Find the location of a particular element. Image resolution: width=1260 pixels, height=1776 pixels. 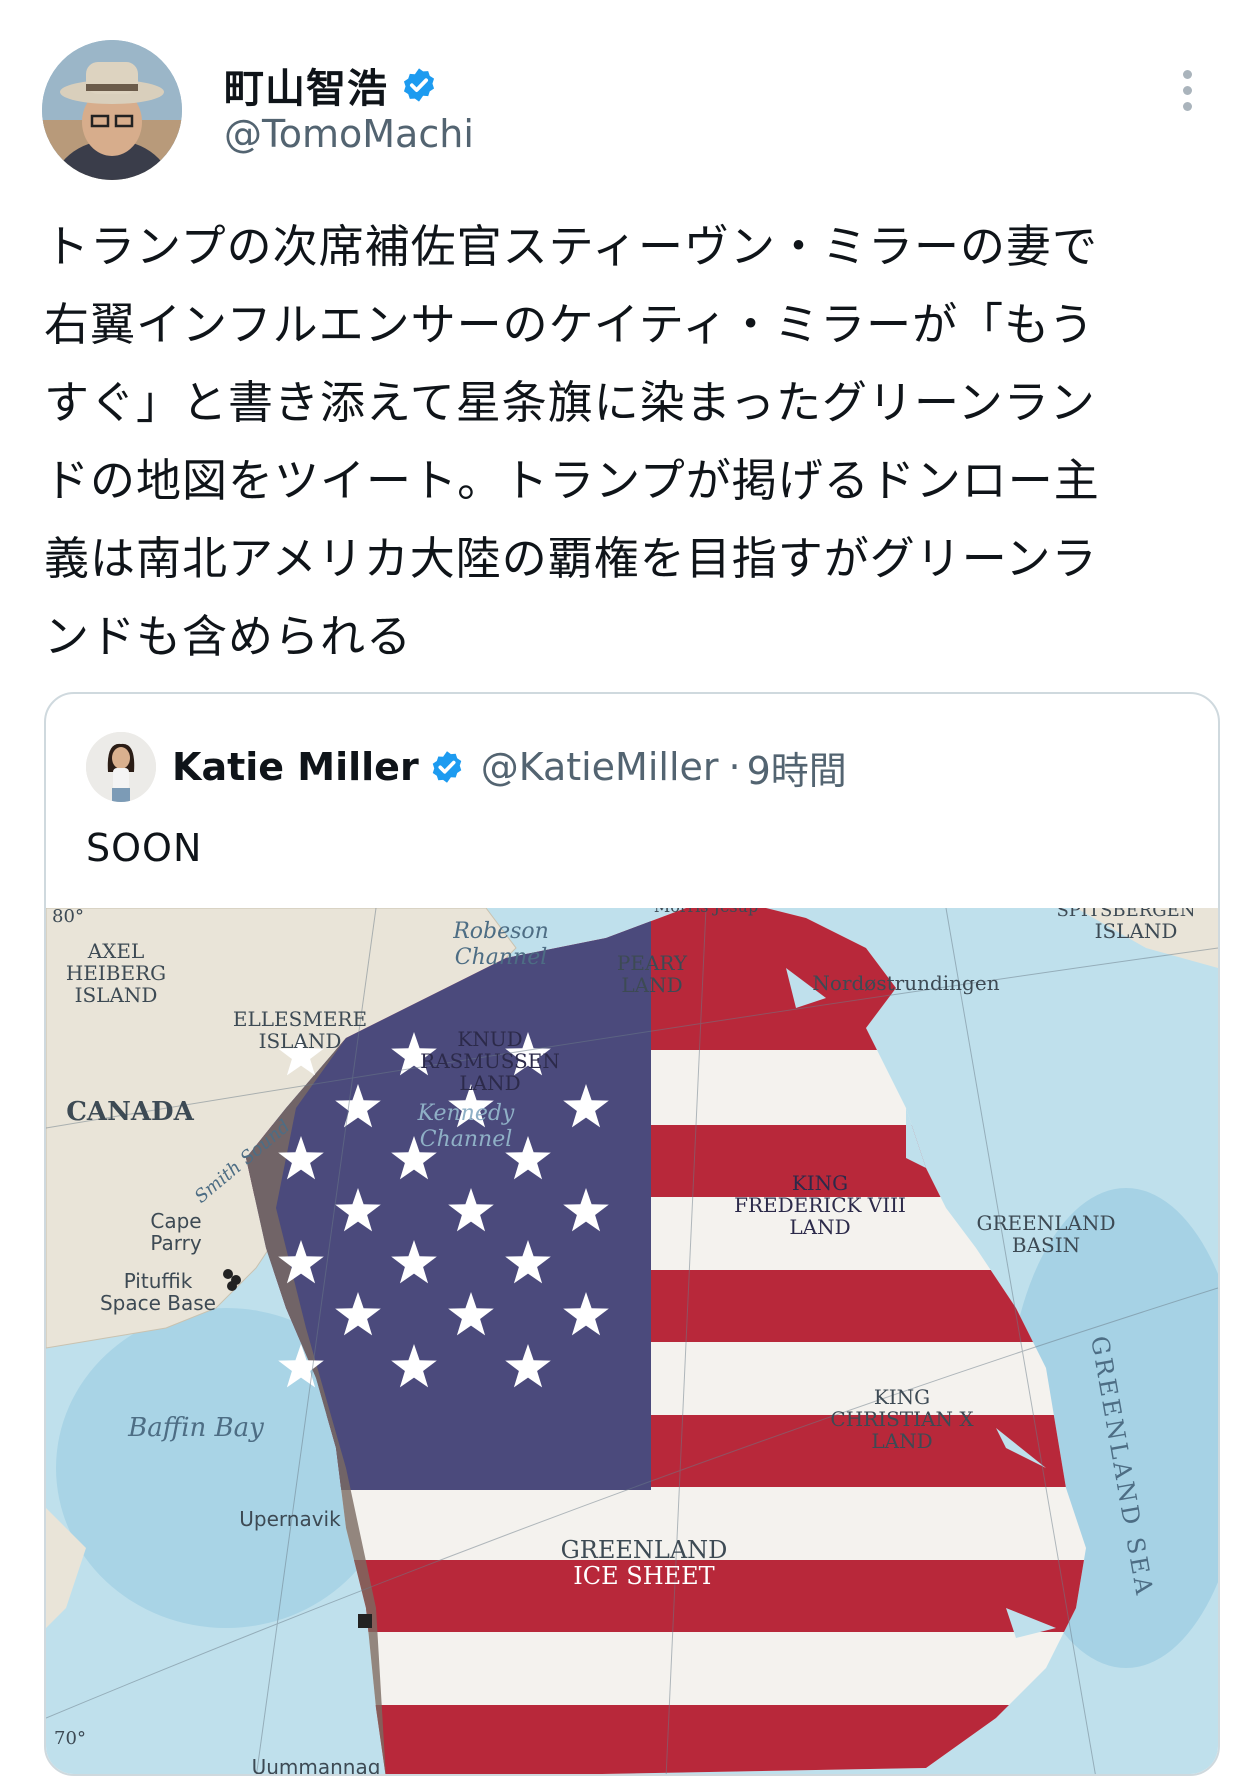

label-kennedy: Kennedy is located at coordinates (466, 1113).